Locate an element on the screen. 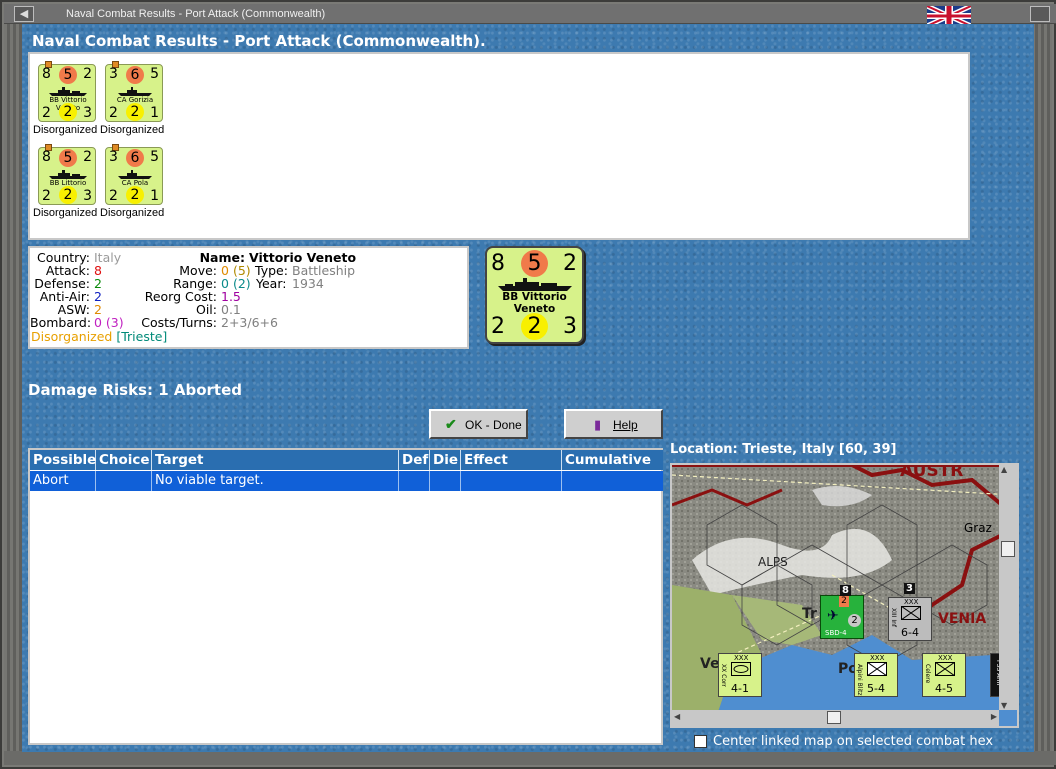  col-possible: Possible is located at coordinates (63, 460).